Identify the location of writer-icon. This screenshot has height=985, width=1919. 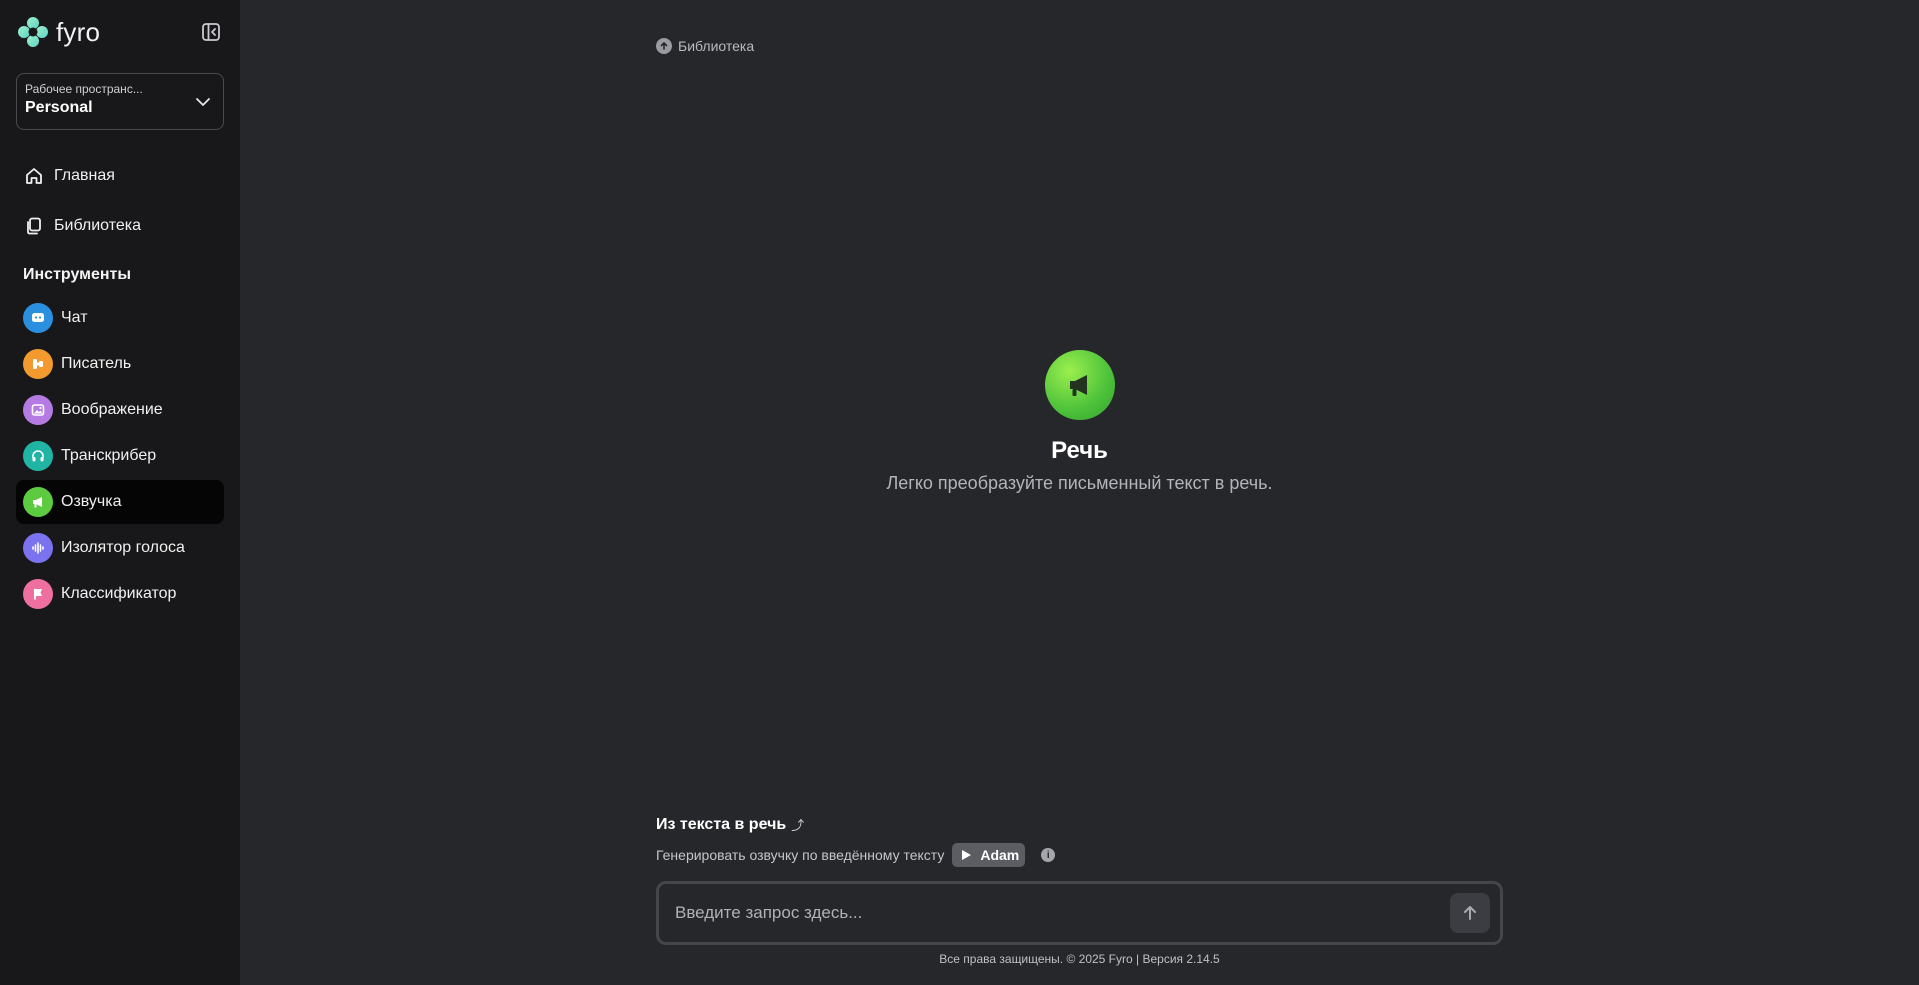
(38, 364).